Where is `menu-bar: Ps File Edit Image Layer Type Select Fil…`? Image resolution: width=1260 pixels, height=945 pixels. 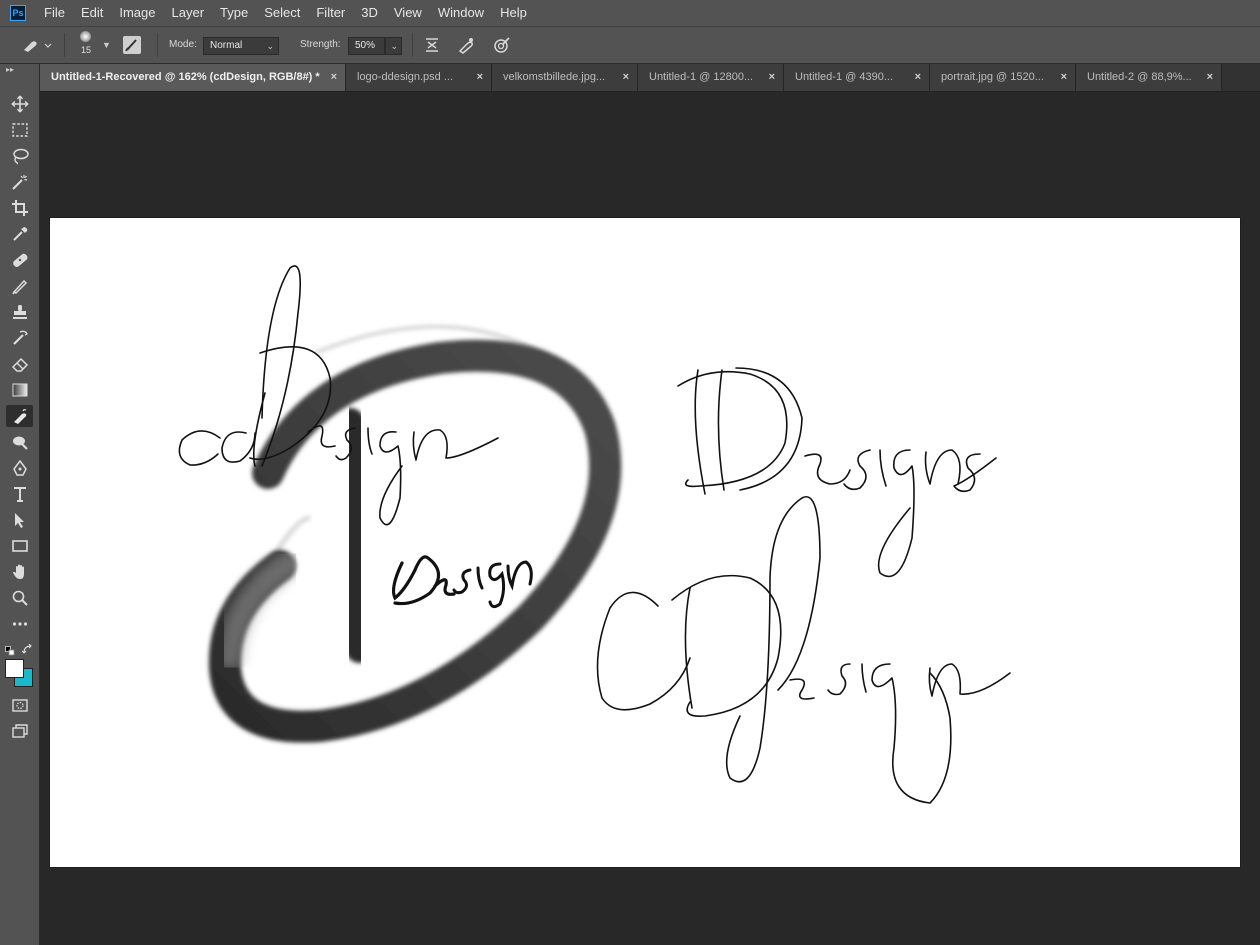
menu-bar: Ps File Edit Image Layer Type Select Fil… is located at coordinates (630, 13).